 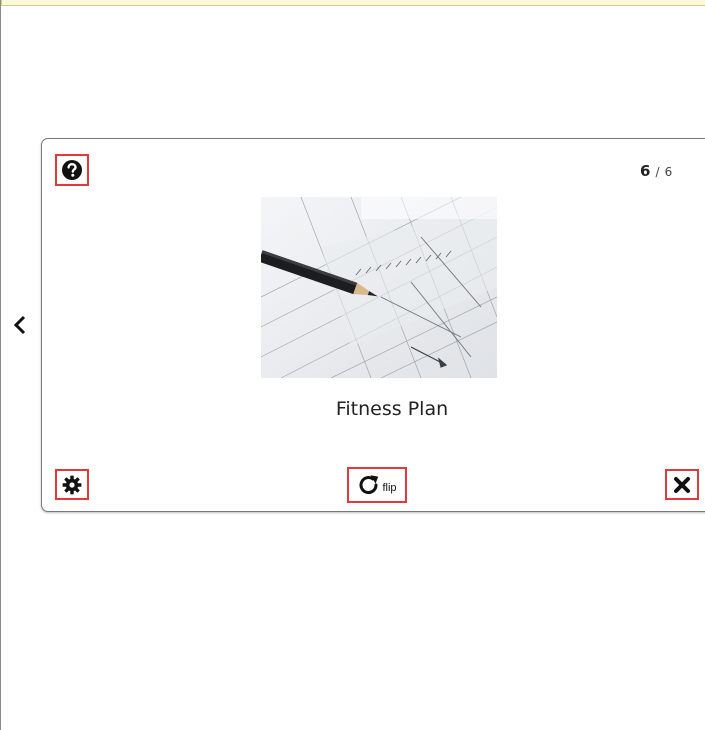 I want to click on gear-icon, so click(x=72, y=484).